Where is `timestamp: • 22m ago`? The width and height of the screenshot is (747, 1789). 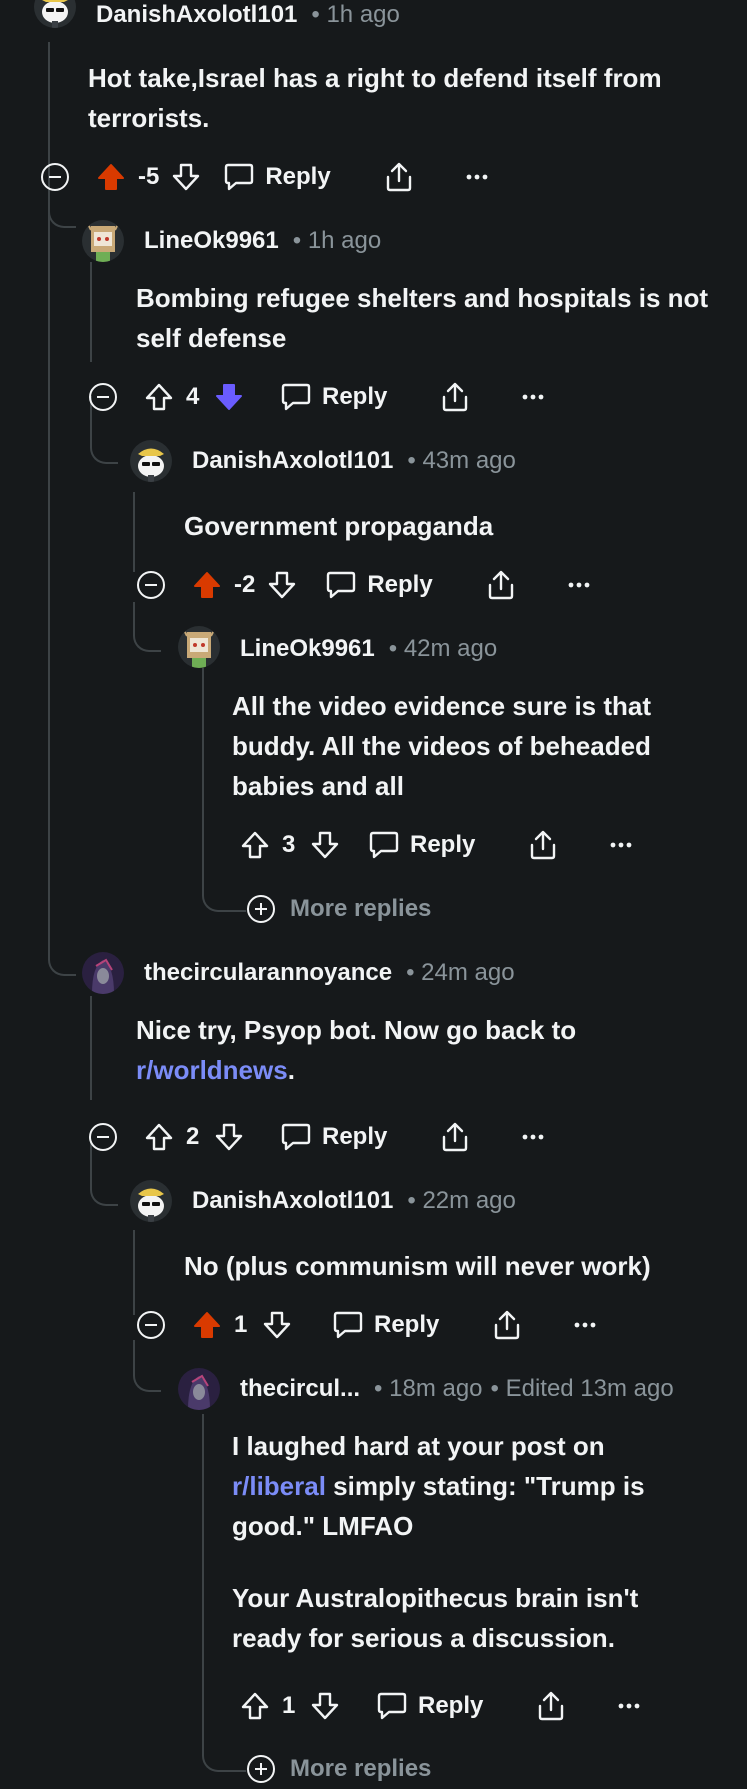
timestamp: • 22m ago is located at coordinates (461, 1200).